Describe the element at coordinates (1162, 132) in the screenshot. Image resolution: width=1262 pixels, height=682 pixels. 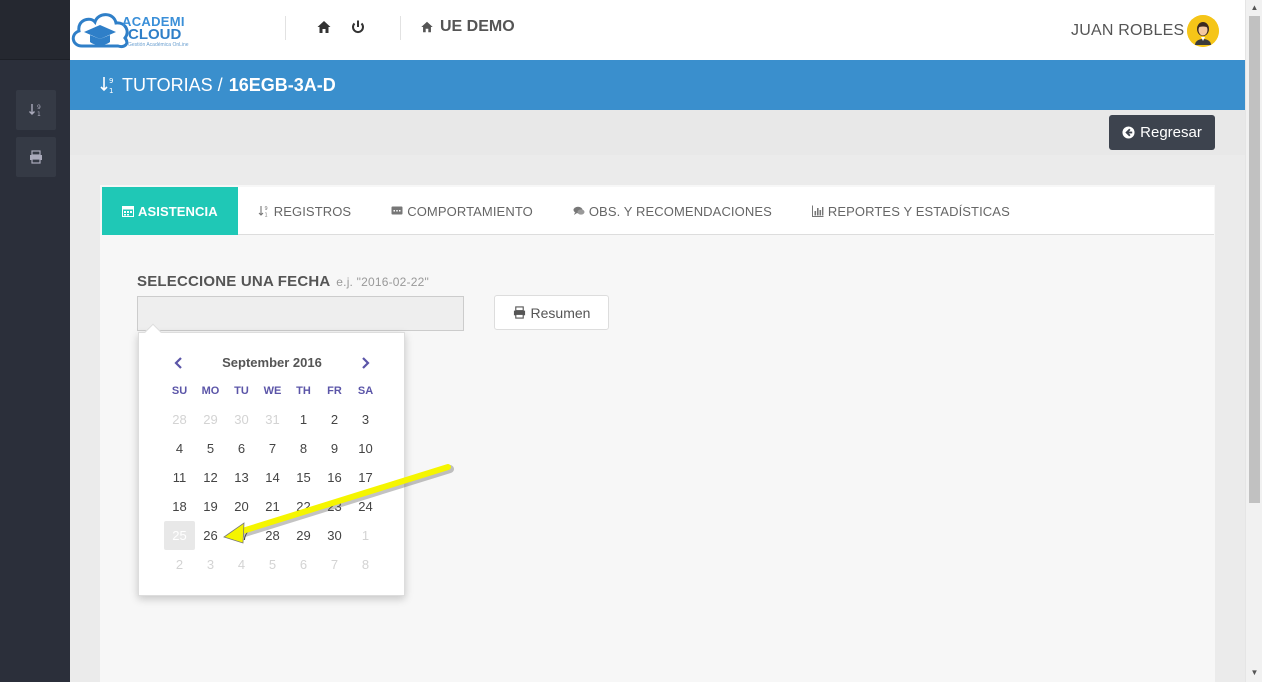
I see `back-button: Regresar` at that location.